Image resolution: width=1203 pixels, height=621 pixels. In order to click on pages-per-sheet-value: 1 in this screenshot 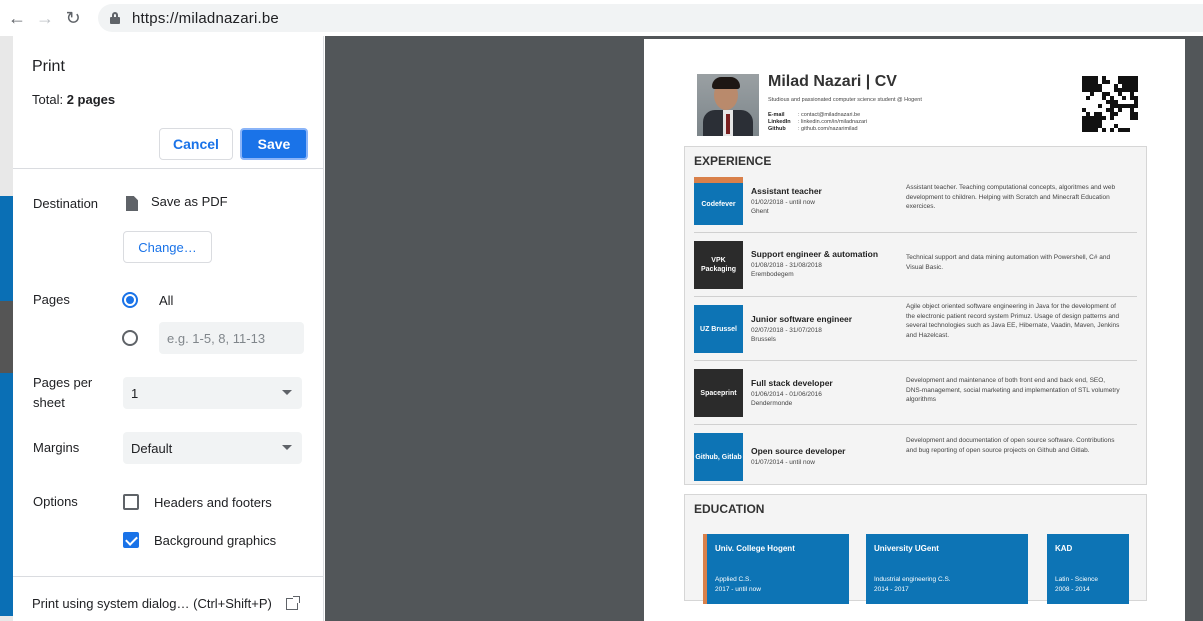, I will do `click(135, 393)`.